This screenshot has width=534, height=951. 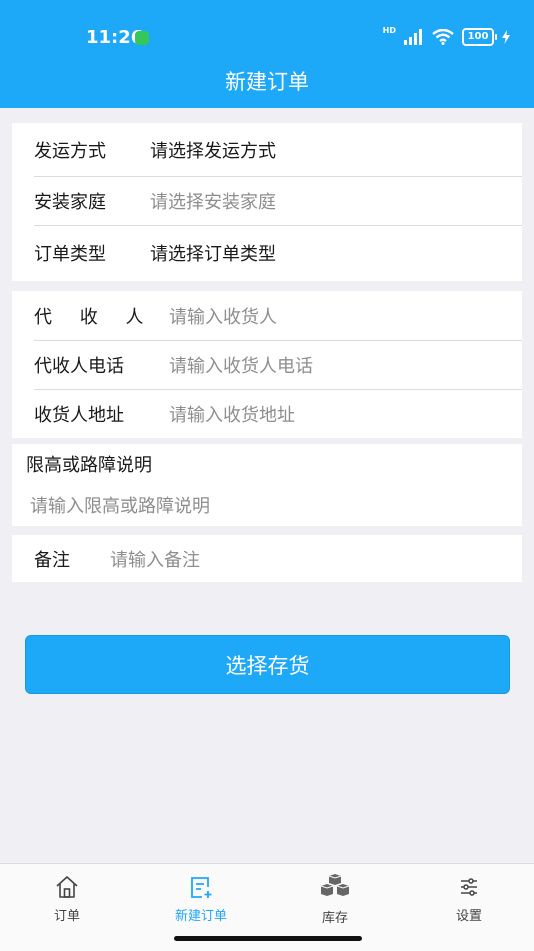 I want to click on page-title: 新建订单, so click(x=267, y=82).